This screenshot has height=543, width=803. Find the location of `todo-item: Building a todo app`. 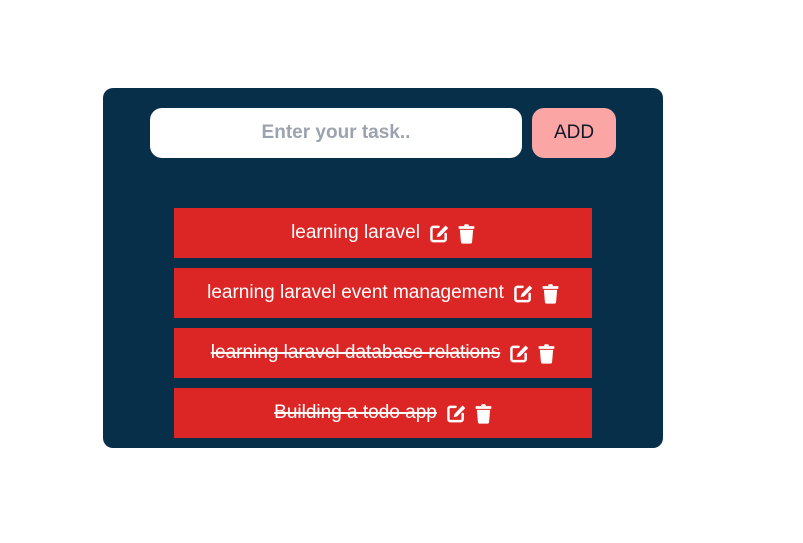

todo-item: Building a todo app is located at coordinates (383, 413).